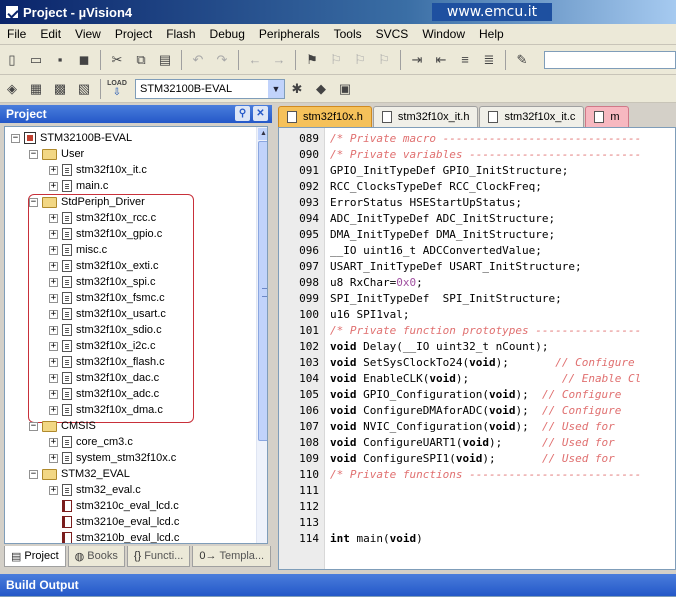 Image resolution: width=676 pixels, height=613 pixels. Describe the element at coordinates (441, 60) in the screenshot. I see `unindent-icon: ⇤` at that location.